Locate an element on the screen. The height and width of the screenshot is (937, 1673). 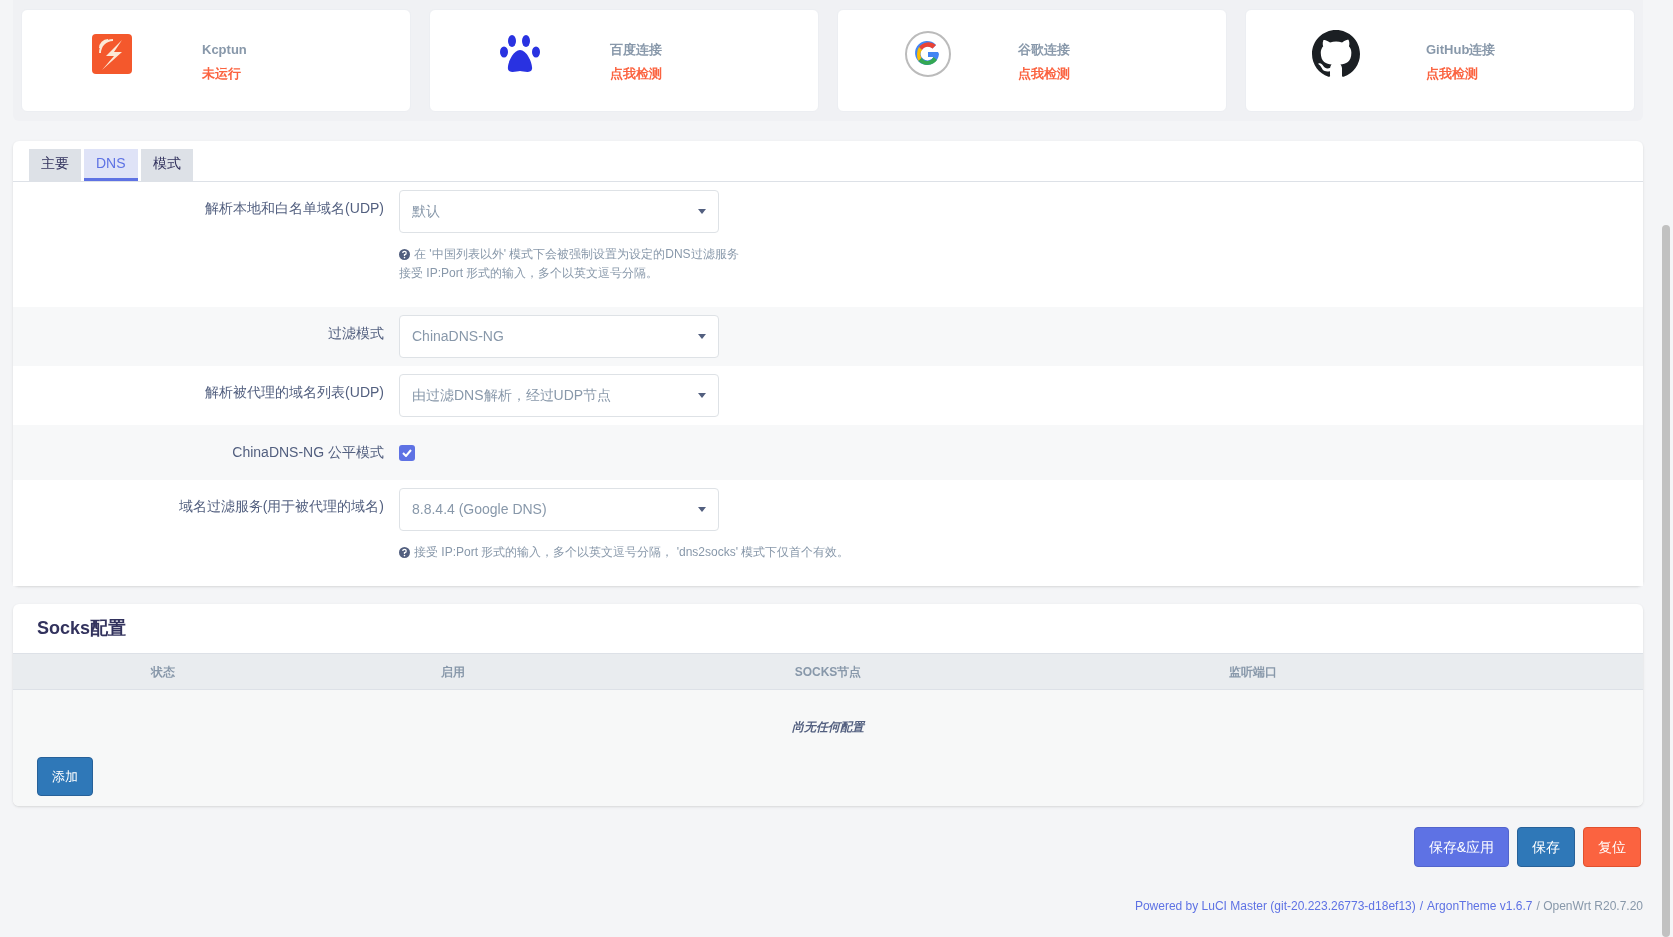
help-text: 接受 IP:Port 形式的输入，多个以英文逗号分隔， 'dns2socks' 模式下仅首个有效。 is located at coordinates (632, 552).